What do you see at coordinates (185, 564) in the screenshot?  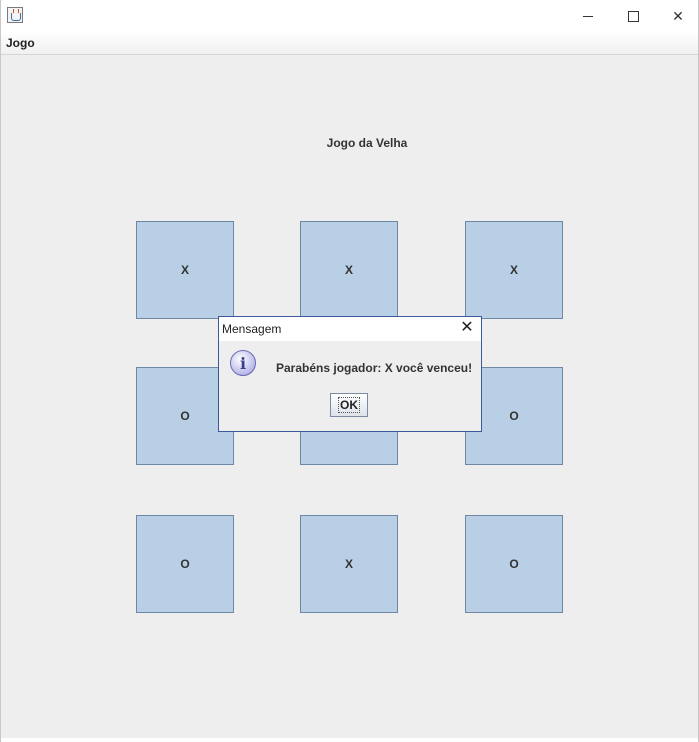 I see `board-cell-7: O` at bounding box center [185, 564].